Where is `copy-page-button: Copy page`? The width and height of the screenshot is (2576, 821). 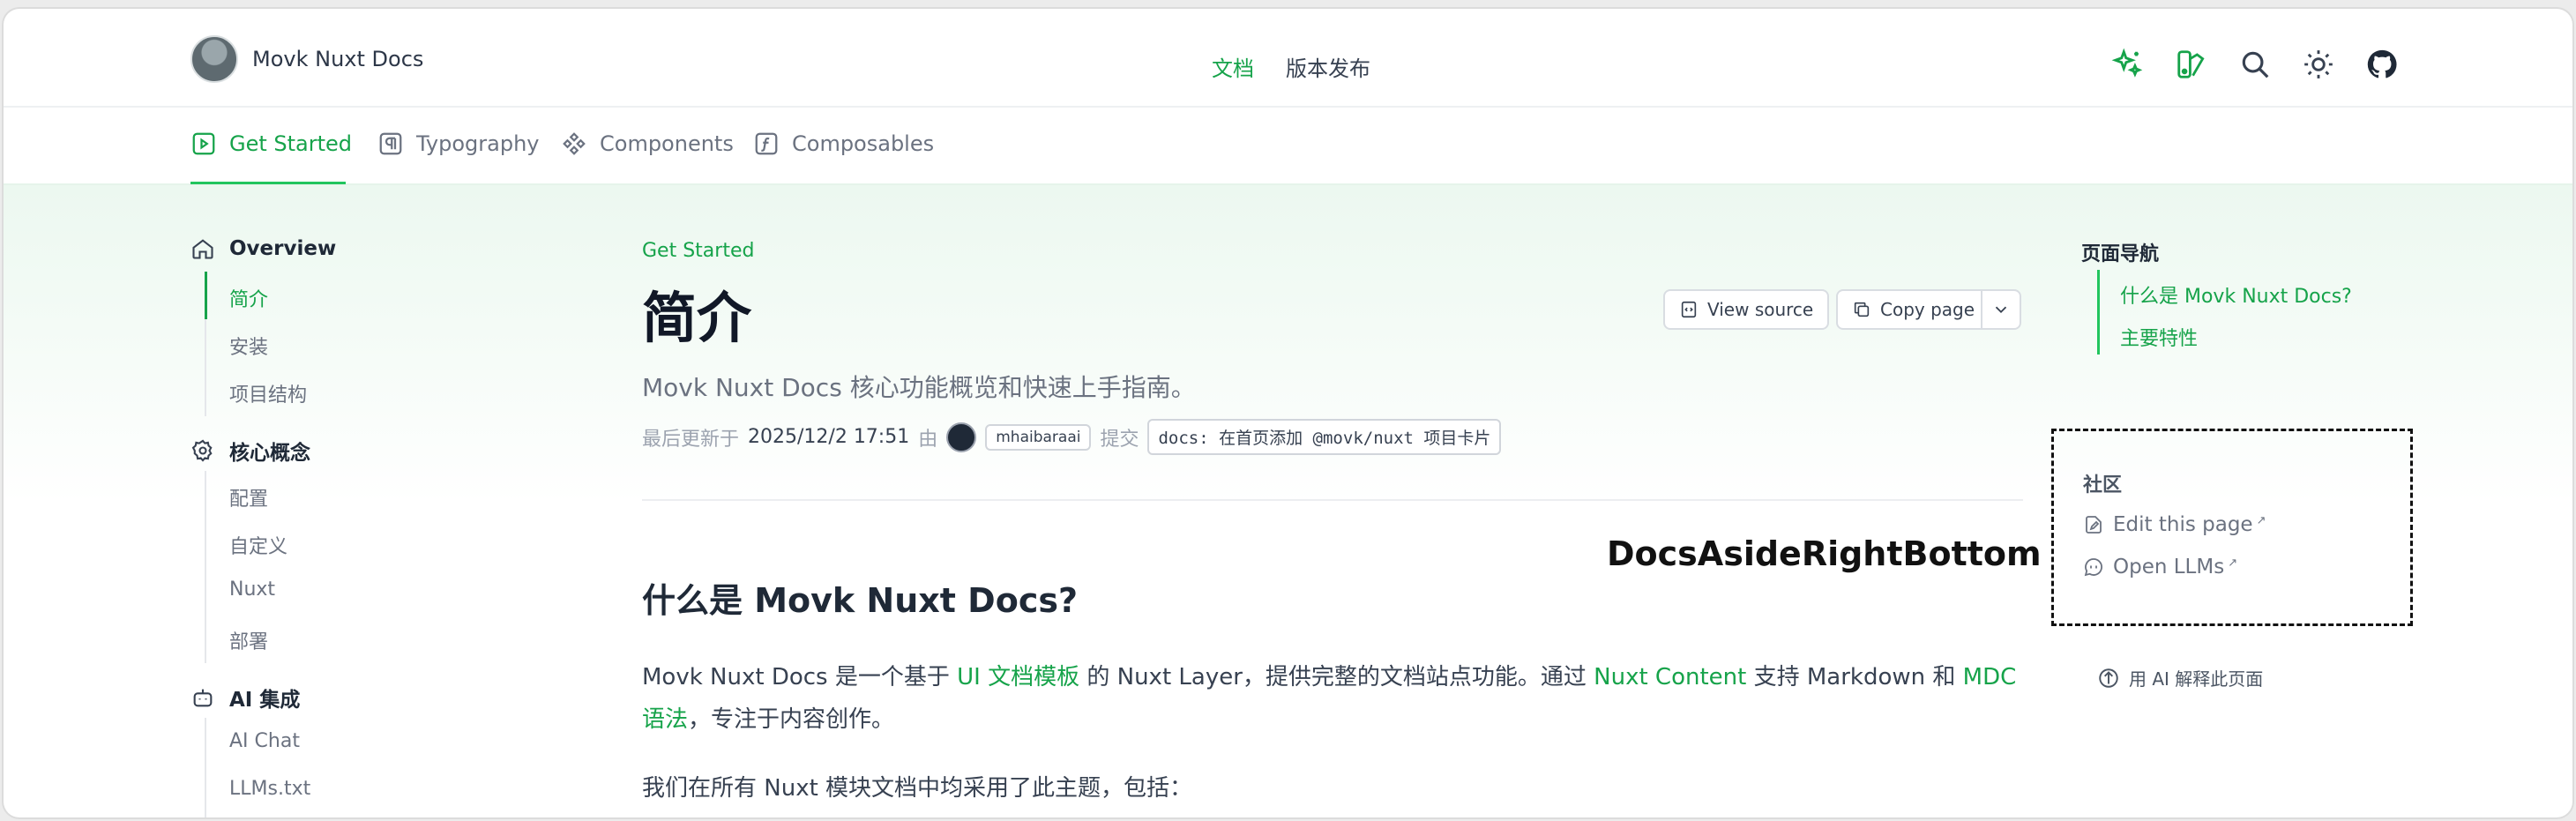 copy-page-button: Copy page is located at coordinates (1914, 309).